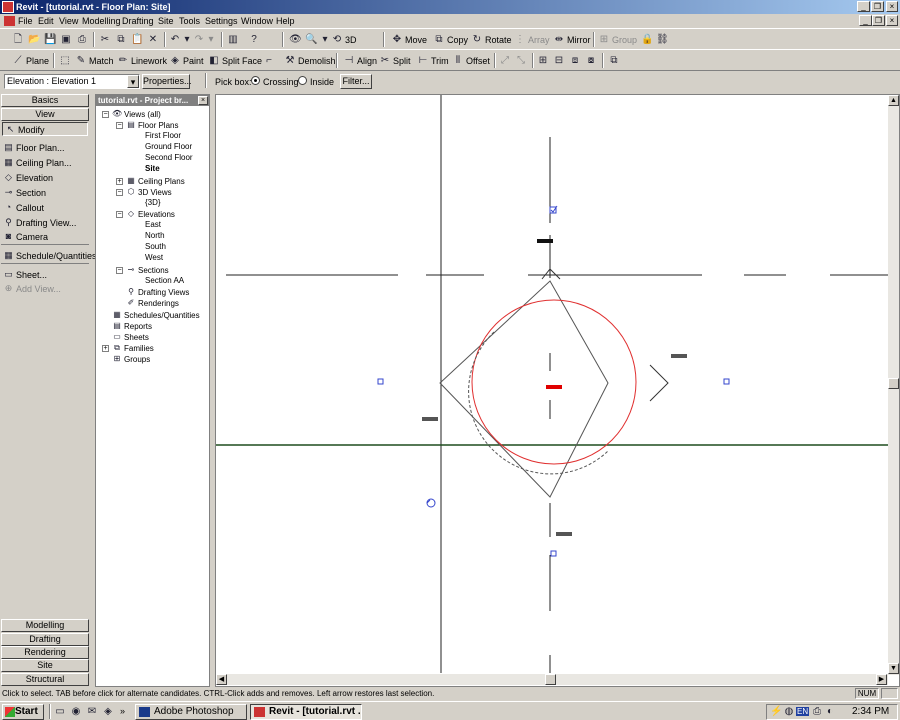 The image size is (900, 720). I want to click on doc-restore-button: ❐, so click(878, 20).